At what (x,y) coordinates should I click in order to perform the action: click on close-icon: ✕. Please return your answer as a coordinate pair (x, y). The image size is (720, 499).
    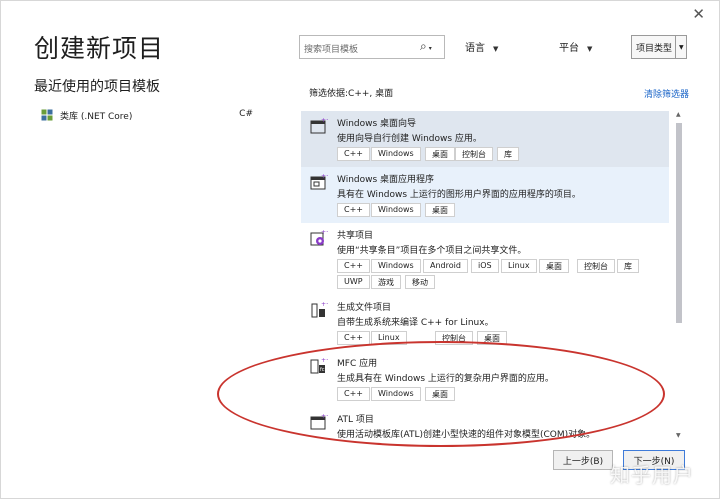
    Looking at the image, I should click on (698, 14).